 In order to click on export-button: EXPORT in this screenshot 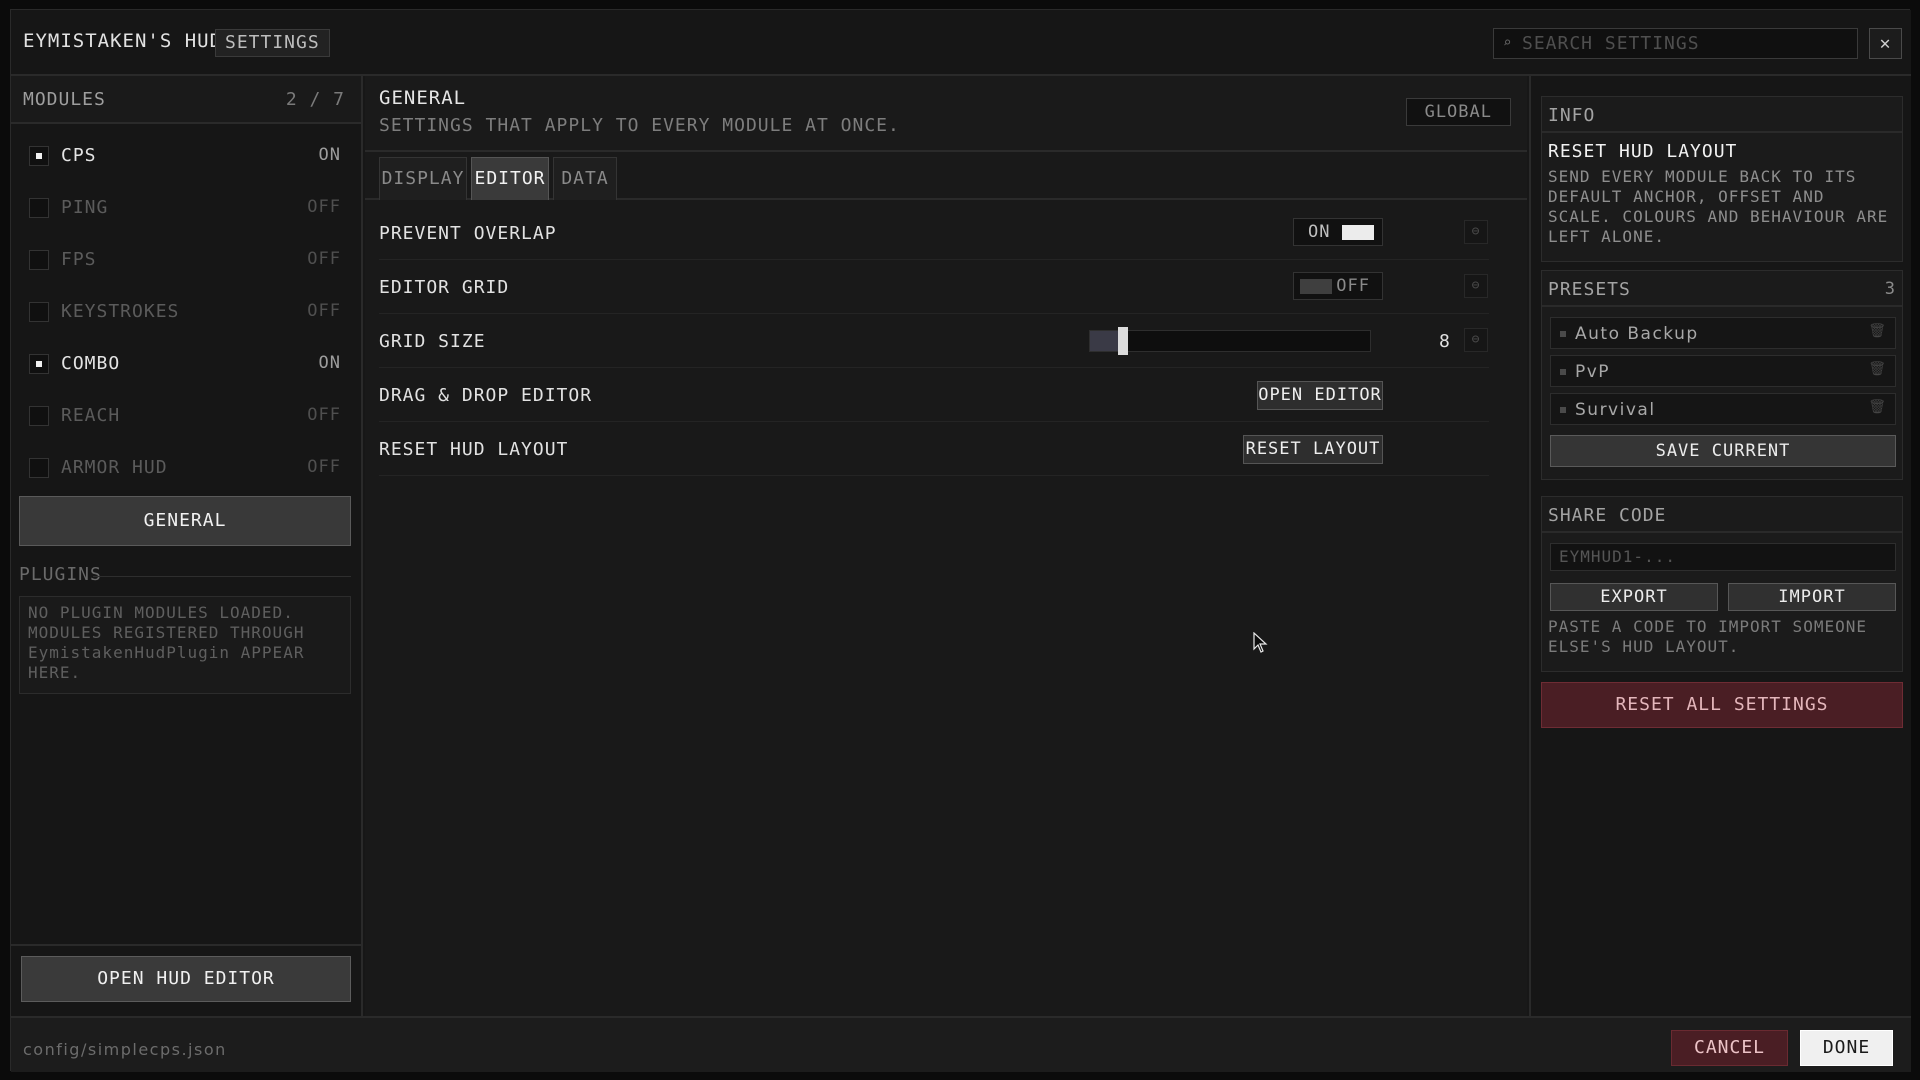, I will do `click(1634, 597)`.